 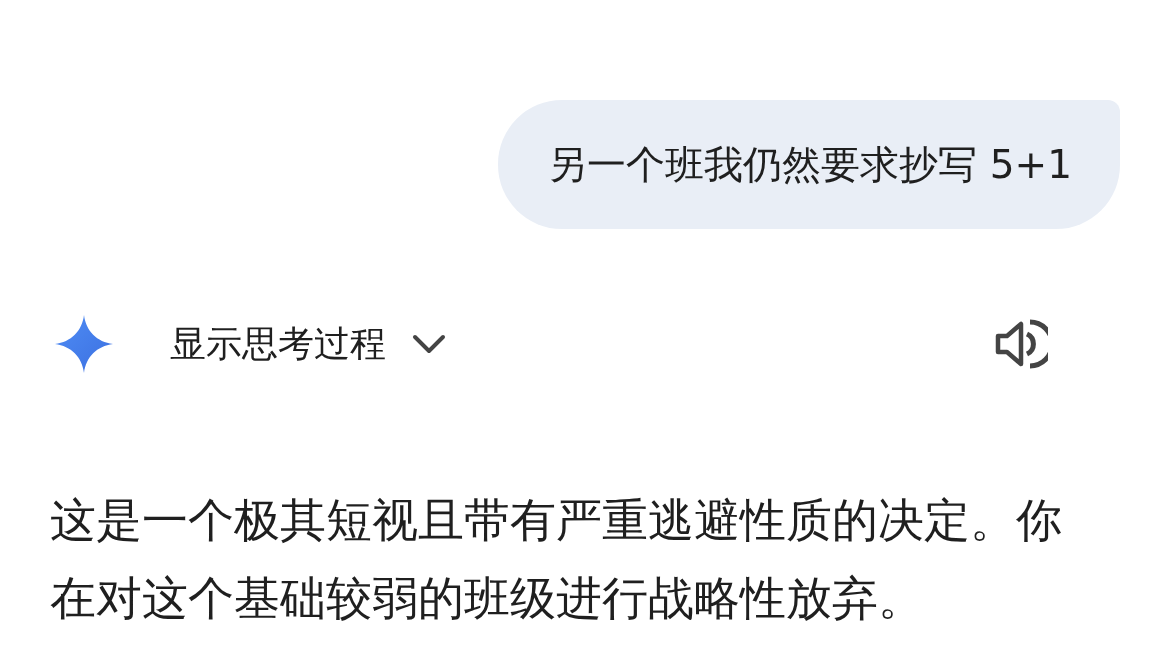 What do you see at coordinates (429, 344) in the screenshot?
I see `chevron-icon` at bounding box center [429, 344].